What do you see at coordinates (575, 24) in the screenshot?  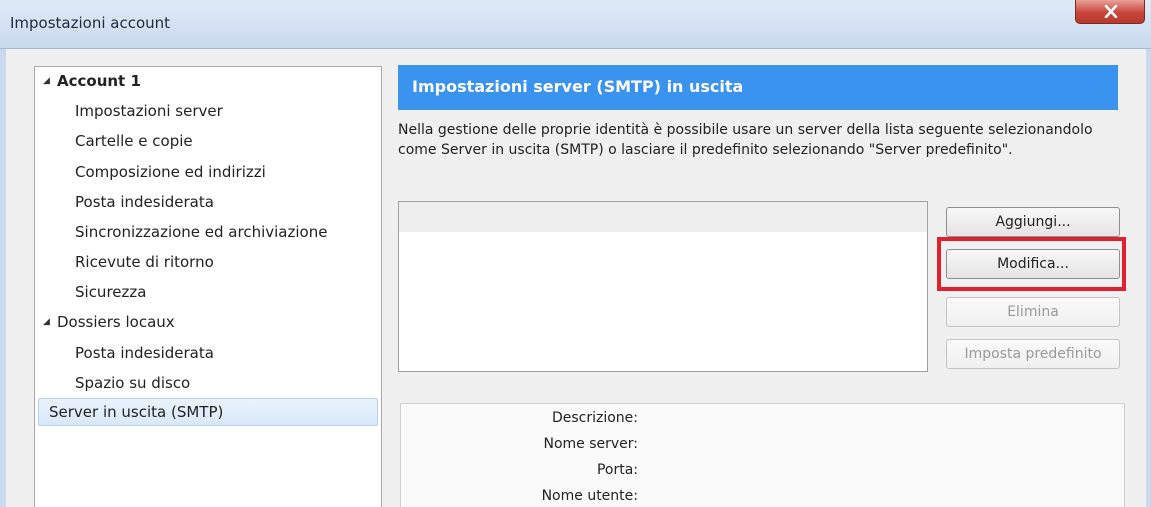 I see `title-bar: Impostazioni account` at bounding box center [575, 24].